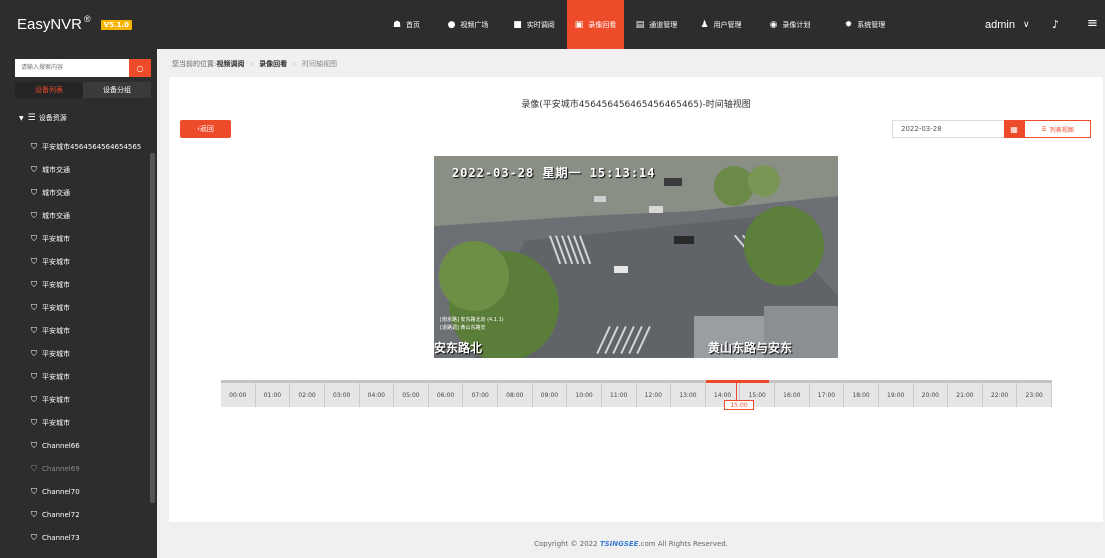  Describe the element at coordinates (792, 395) in the screenshot. I see `timeline-hour: 16:00` at that location.